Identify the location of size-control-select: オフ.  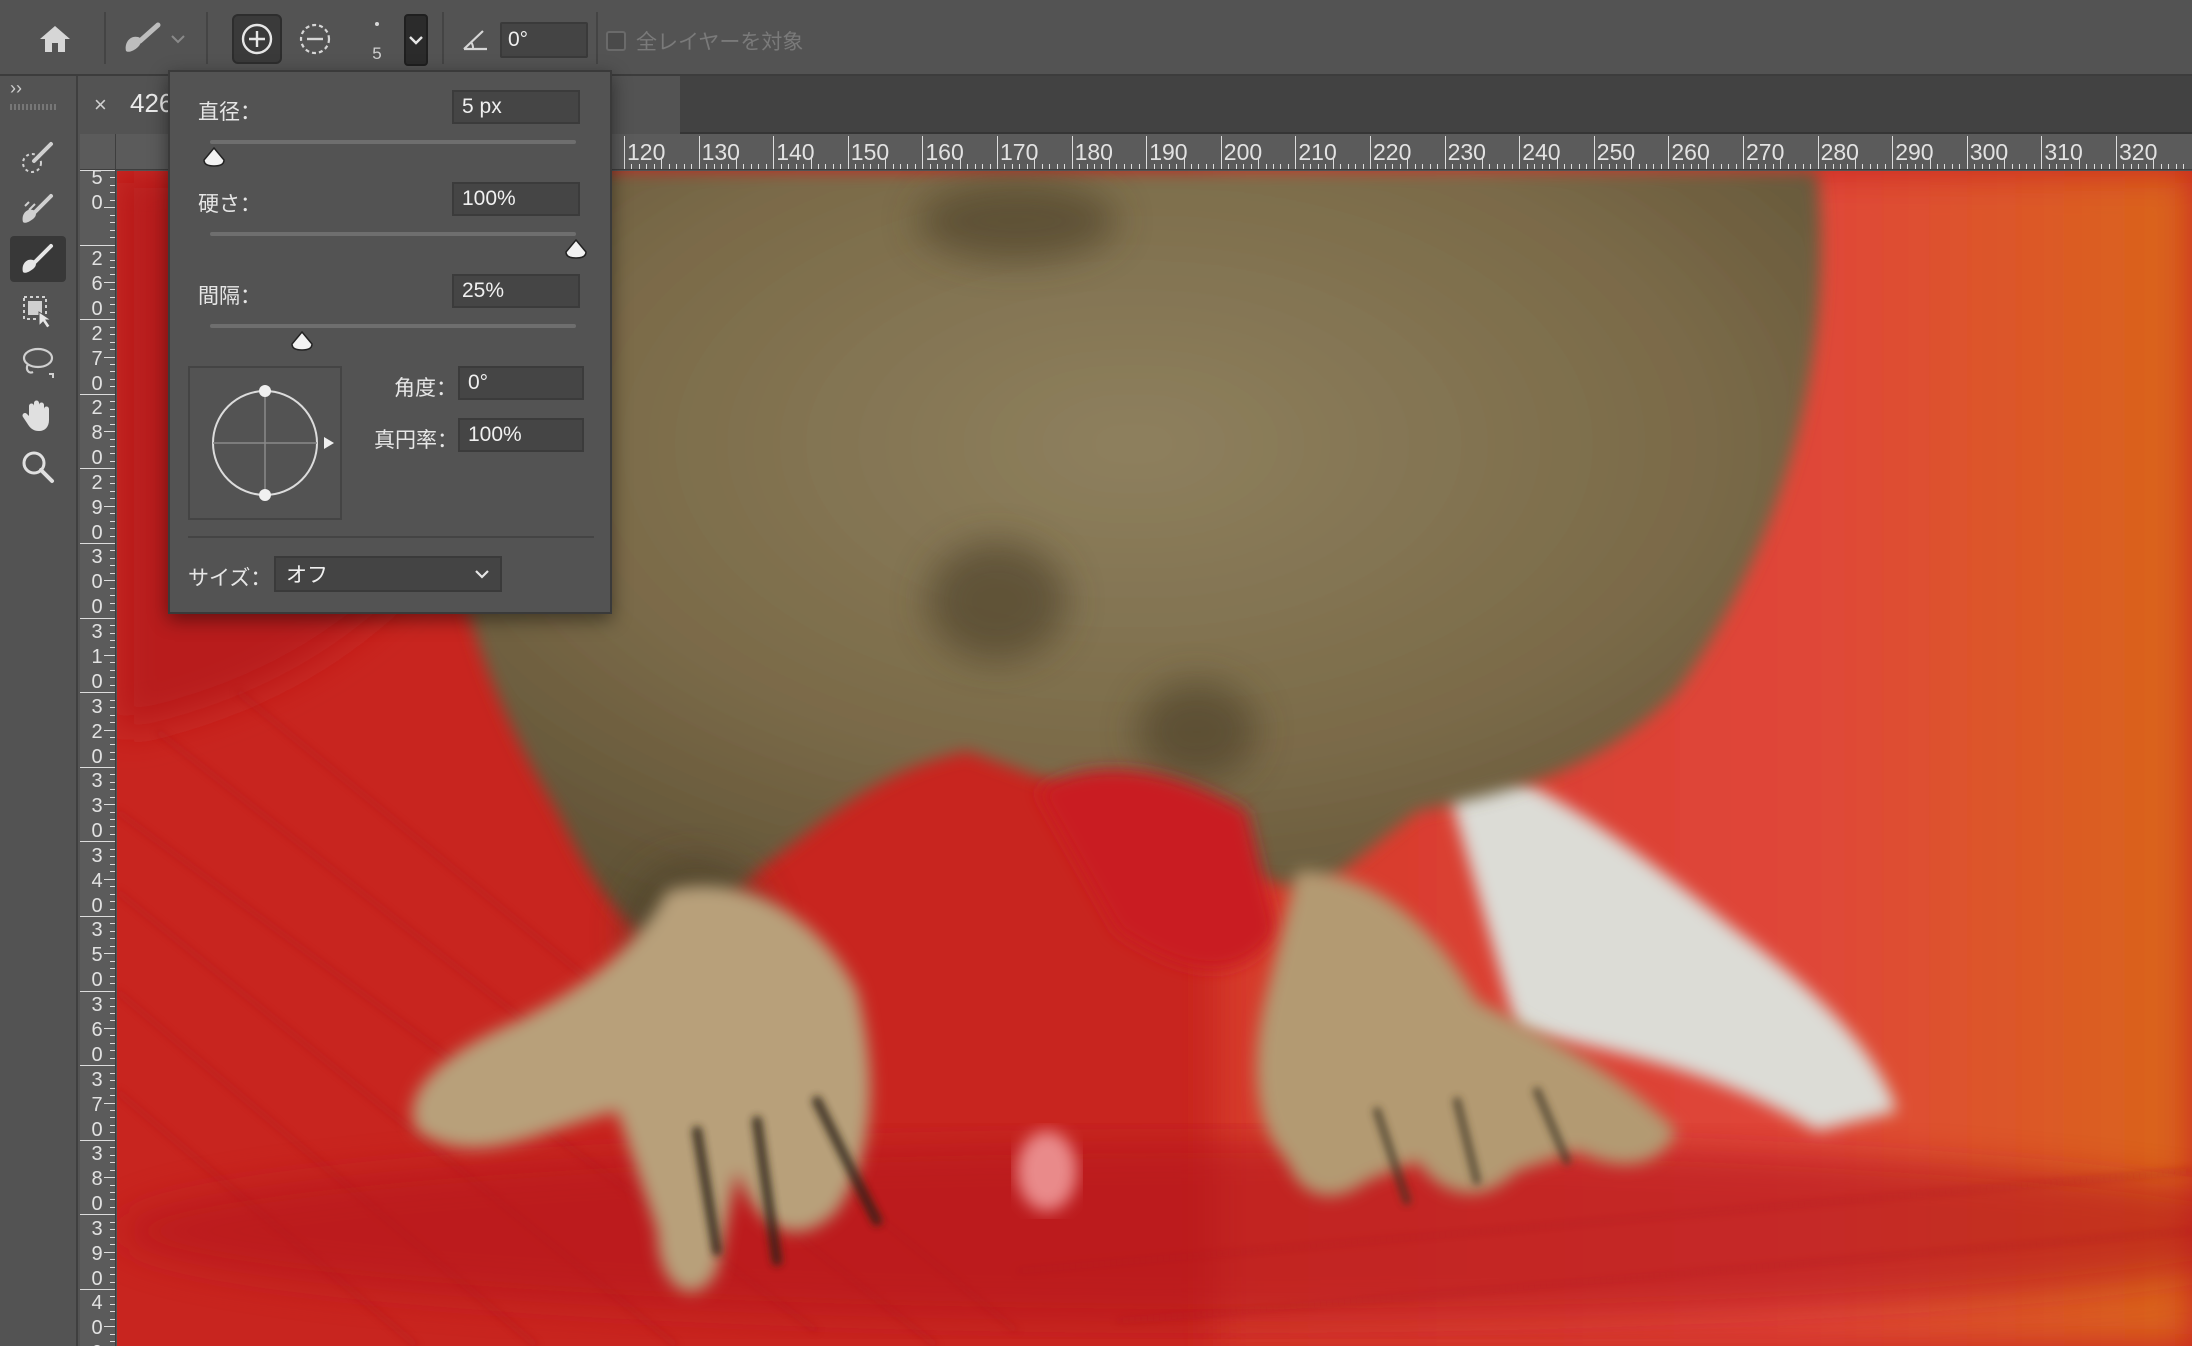
(388, 574).